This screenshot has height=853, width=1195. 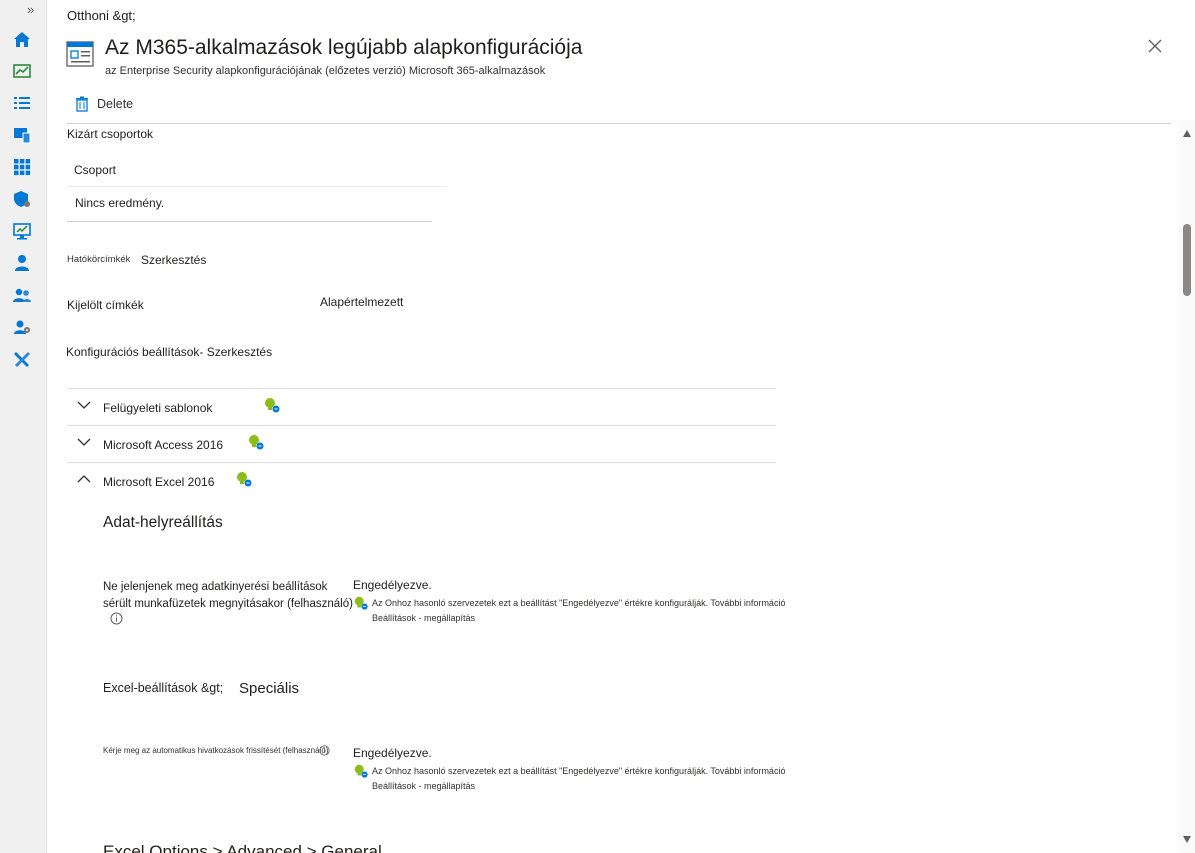 I want to click on setting1-value: Engedélyezve., so click(x=392, y=585).